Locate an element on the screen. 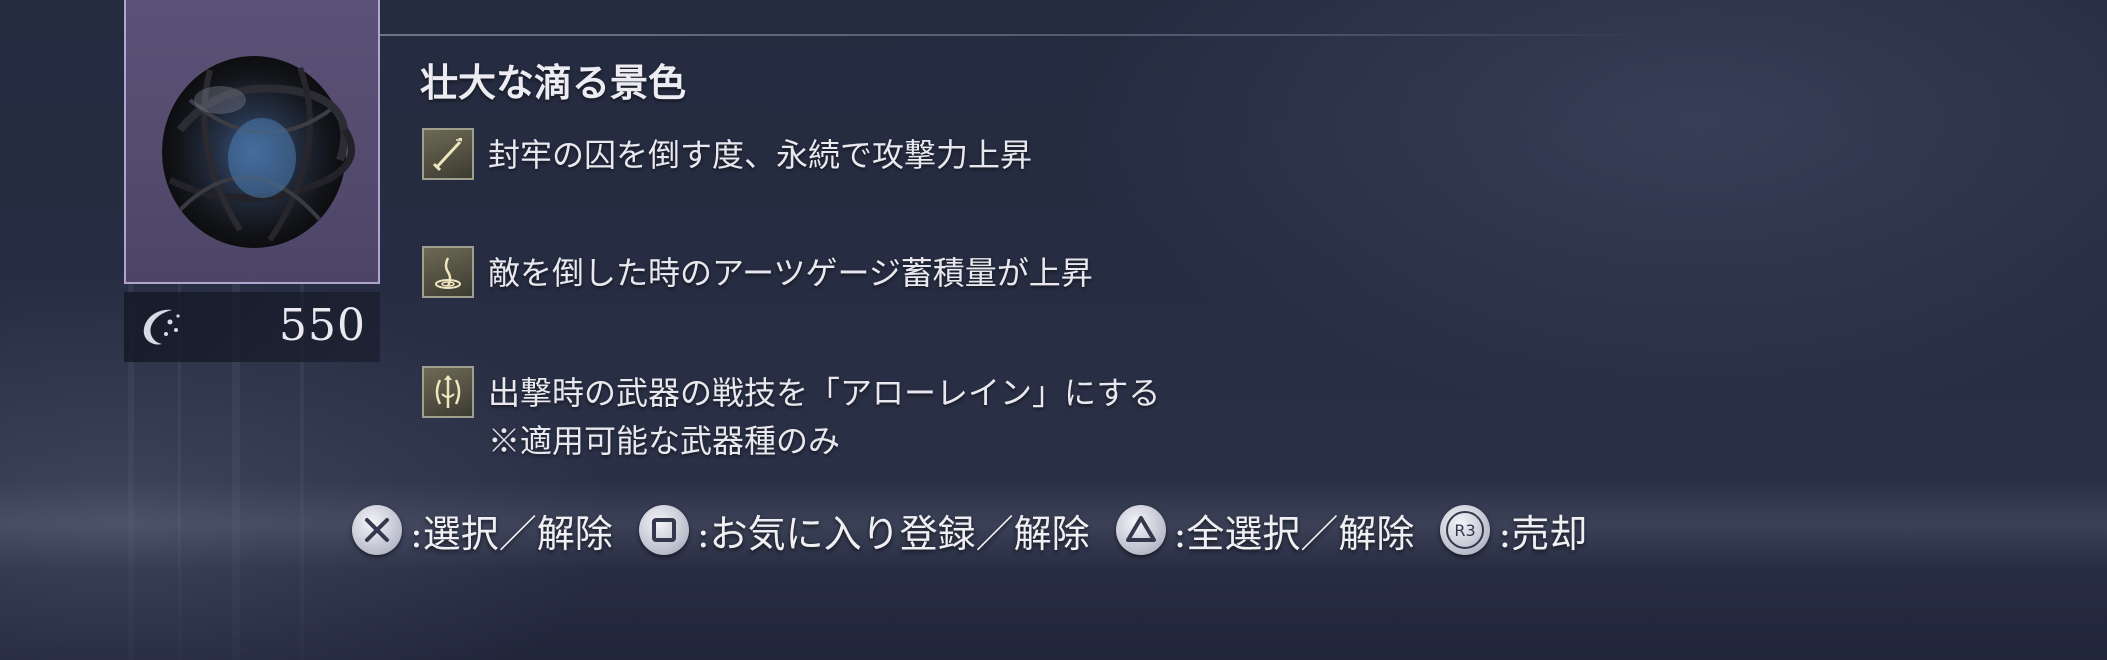 Image resolution: width=2107 pixels, height=660 pixels. effect-text: 敵を倒した時のアーツゲージ蓄積量が上昇 is located at coordinates (790, 273).